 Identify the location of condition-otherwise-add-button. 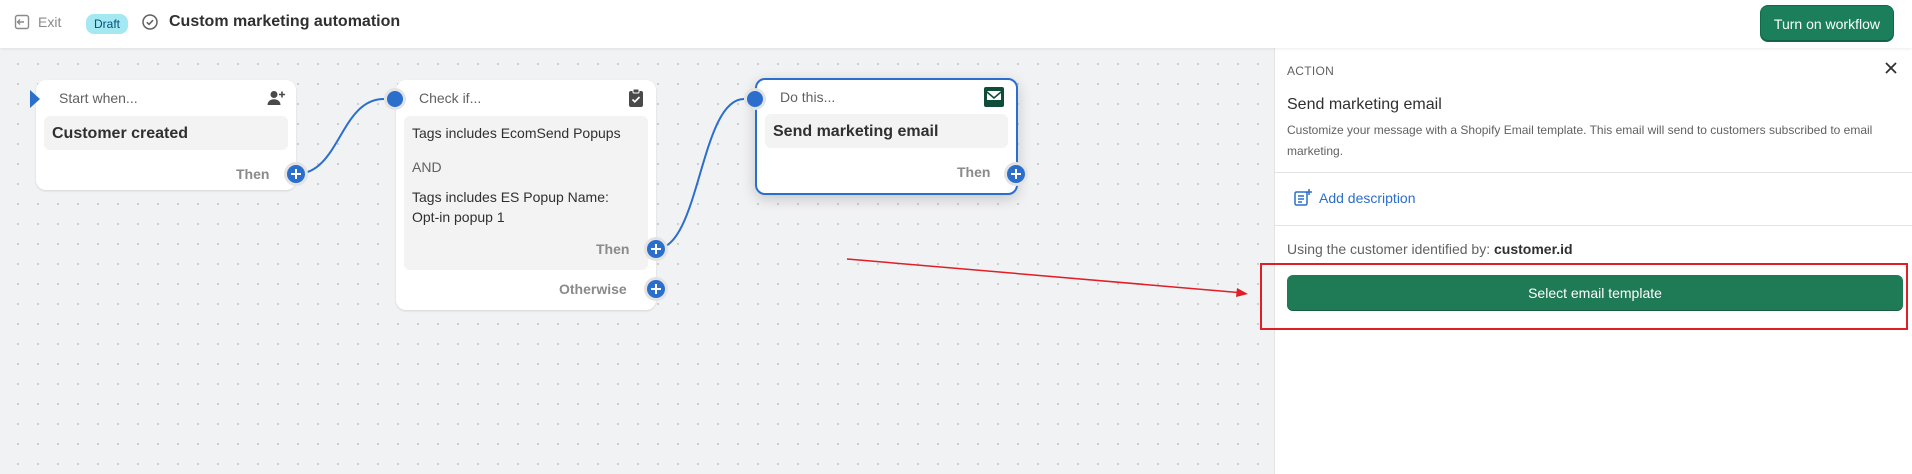
(656, 289).